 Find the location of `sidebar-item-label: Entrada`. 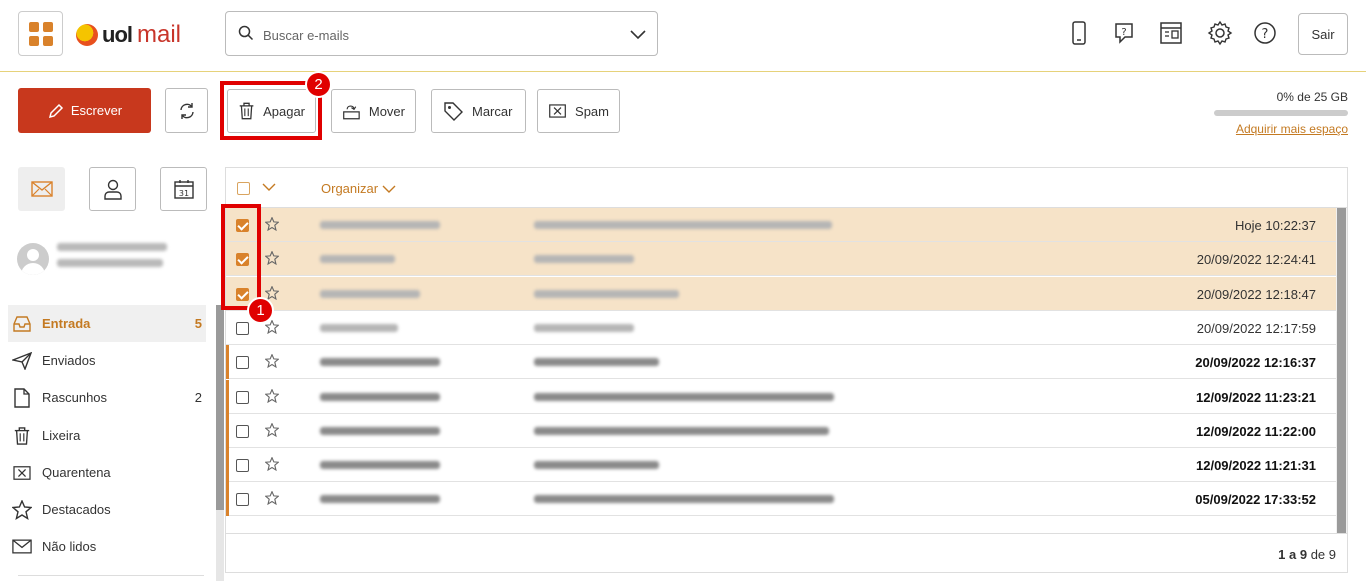

sidebar-item-label: Entrada is located at coordinates (66, 323).